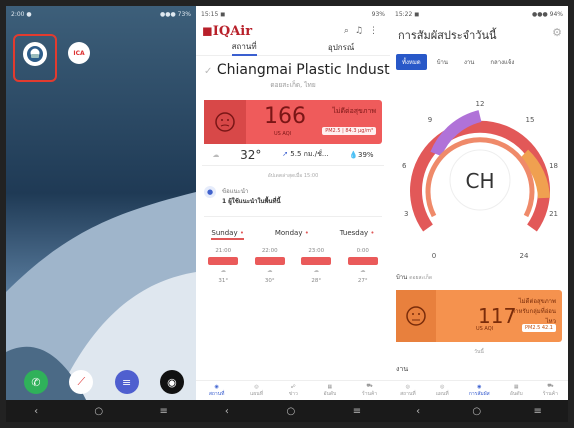  What do you see at coordinates (408, 391) in the screenshot?
I see `nav-places: ◎ สถานที่` at bounding box center [408, 391].